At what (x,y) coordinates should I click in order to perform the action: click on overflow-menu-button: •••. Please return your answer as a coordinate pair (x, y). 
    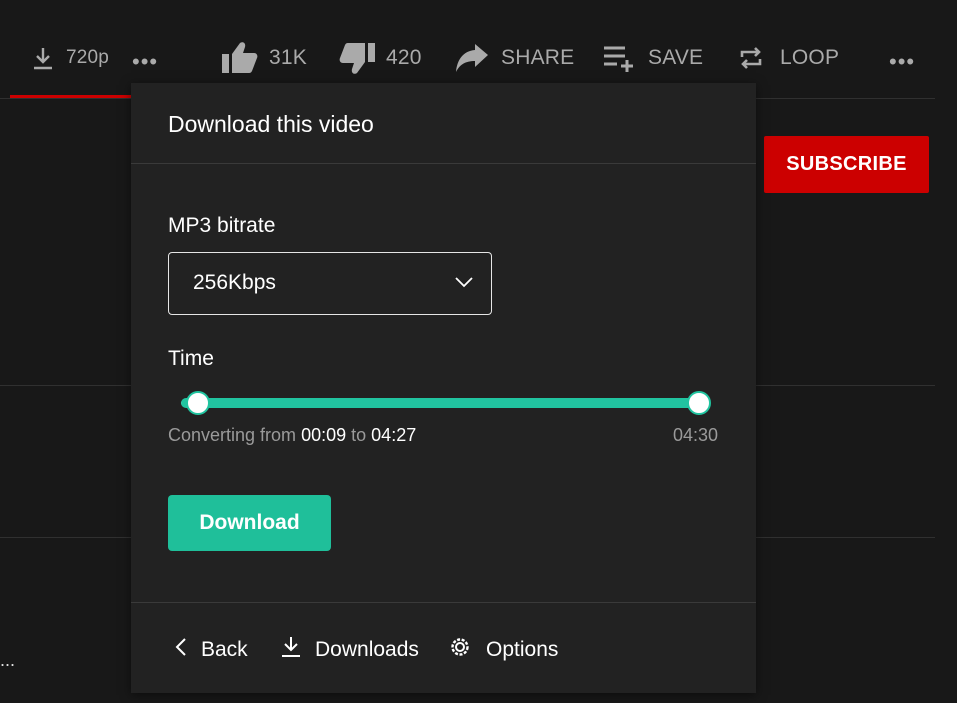
    Looking at the image, I should click on (902, 62).